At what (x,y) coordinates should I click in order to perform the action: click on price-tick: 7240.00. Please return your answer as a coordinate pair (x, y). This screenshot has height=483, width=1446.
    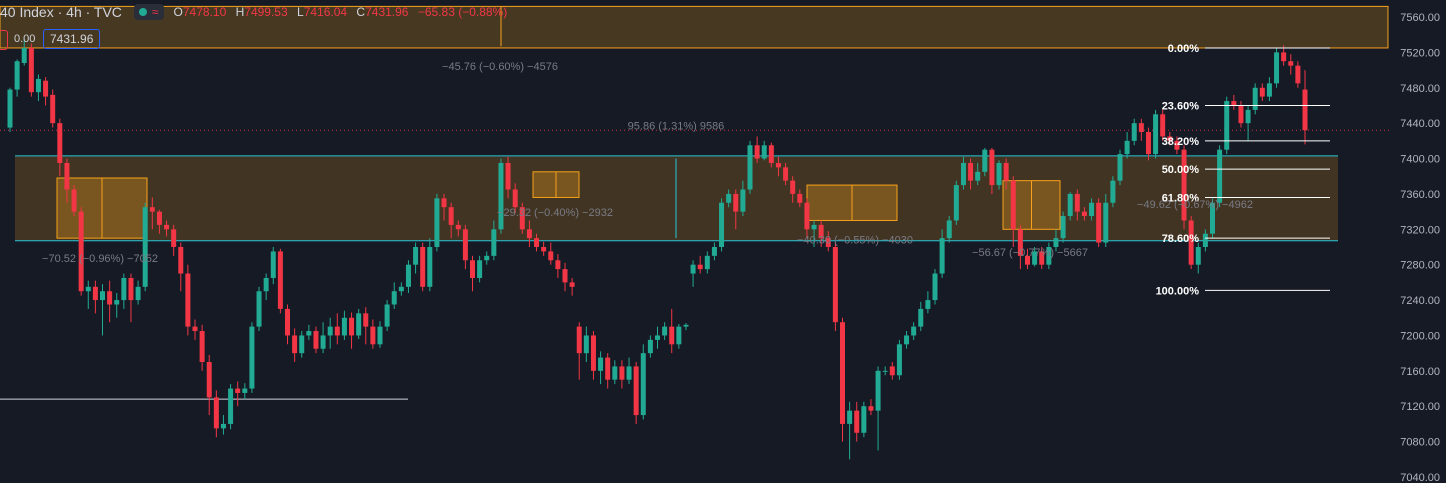
    Looking at the image, I should click on (1420, 301).